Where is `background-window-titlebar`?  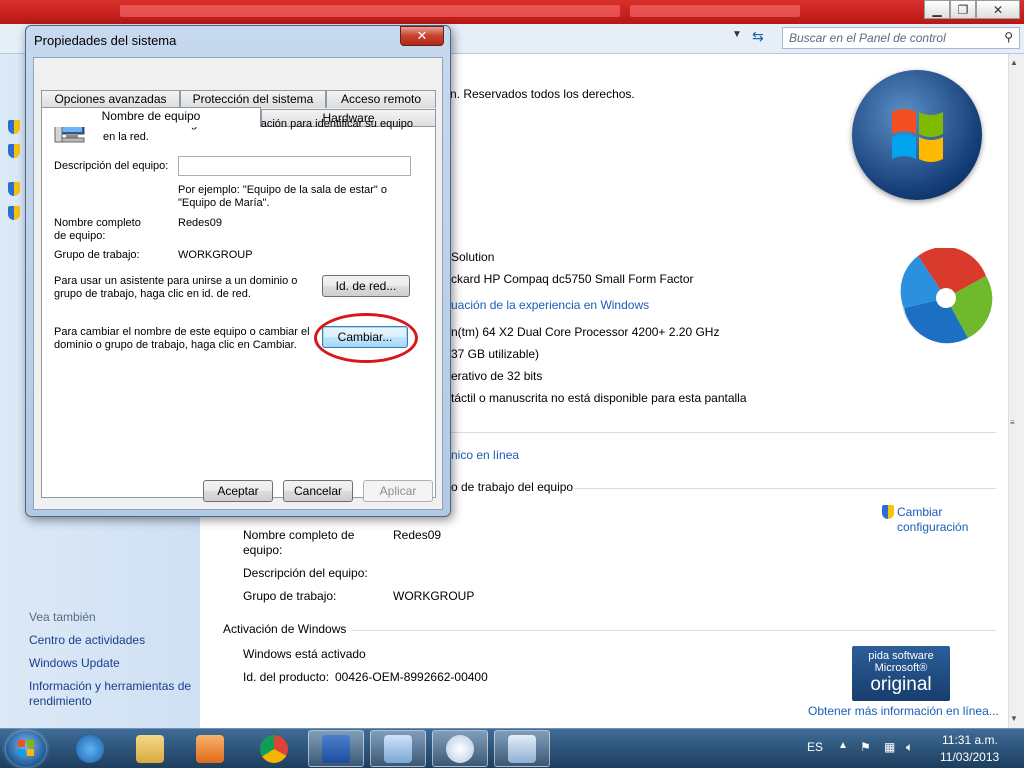 background-window-titlebar is located at coordinates (512, 12).